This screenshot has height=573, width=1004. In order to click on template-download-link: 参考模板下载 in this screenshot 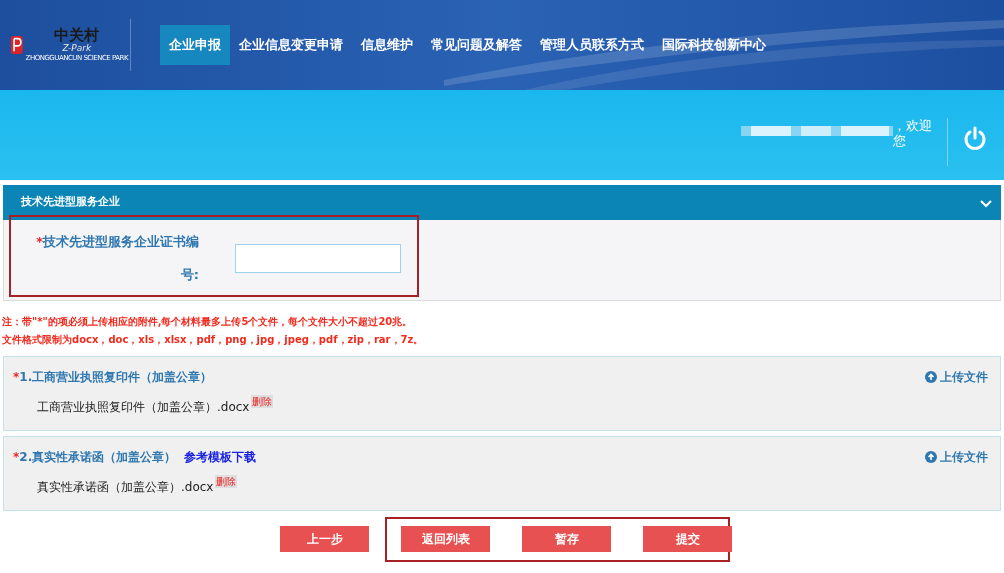, I will do `click(220, 457)`.